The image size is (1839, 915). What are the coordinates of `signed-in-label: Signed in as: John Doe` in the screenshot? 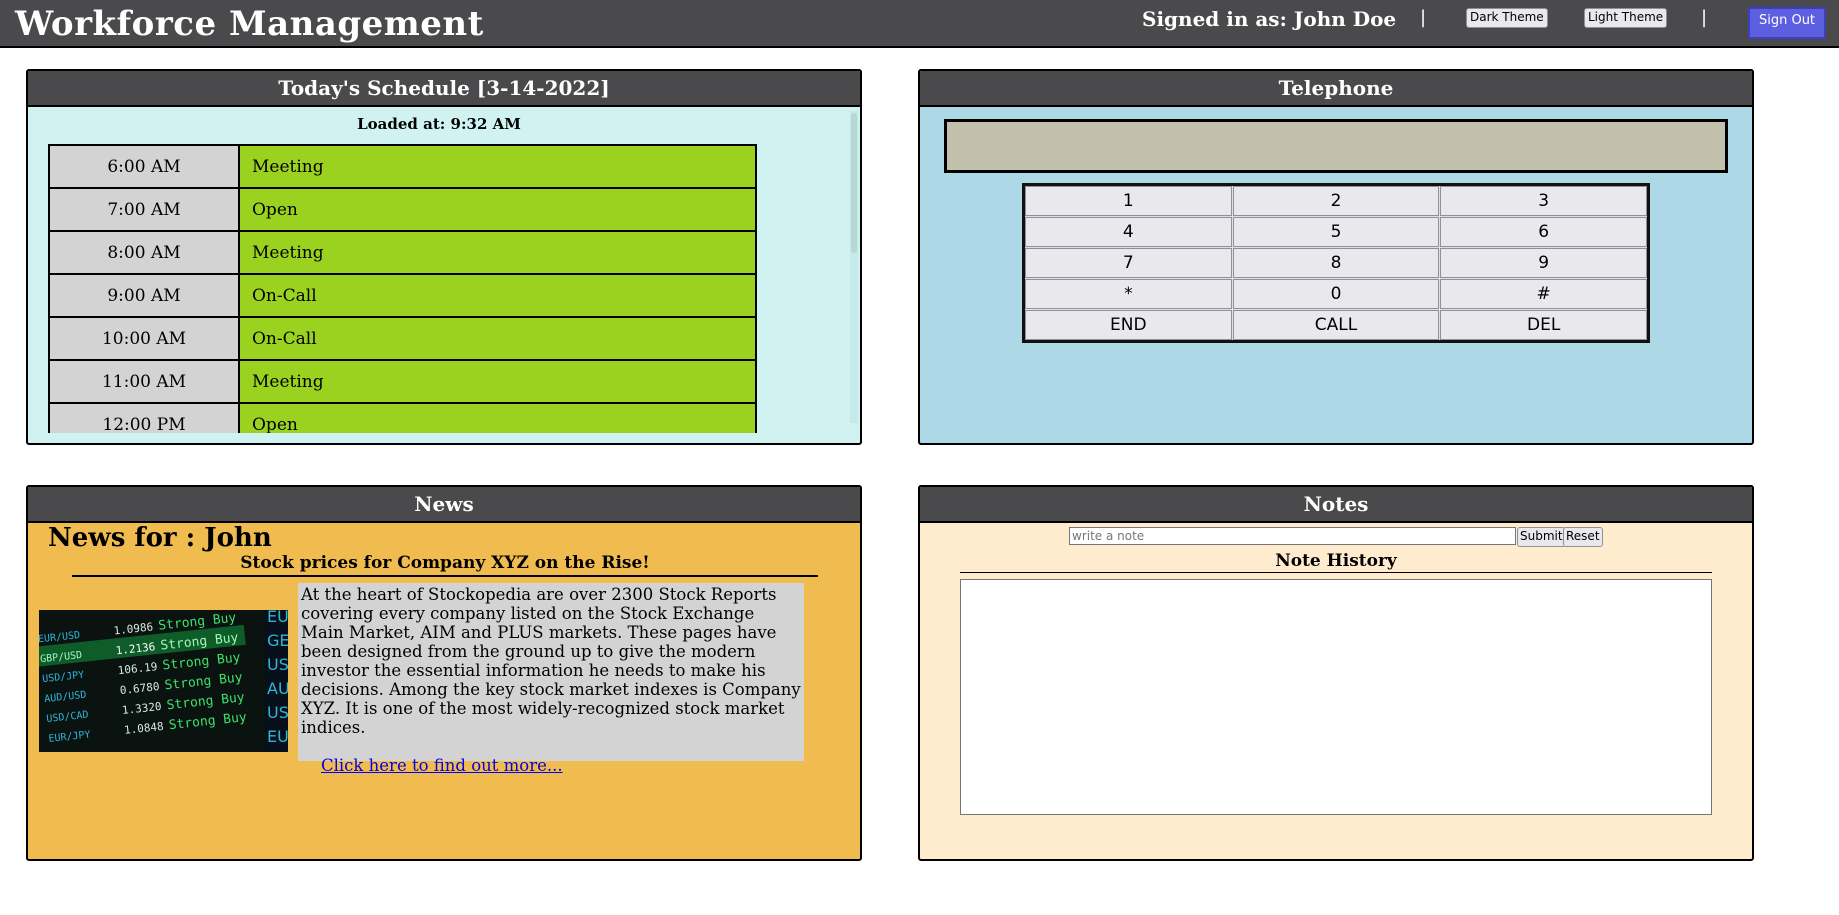 It's located at (1269, 19).